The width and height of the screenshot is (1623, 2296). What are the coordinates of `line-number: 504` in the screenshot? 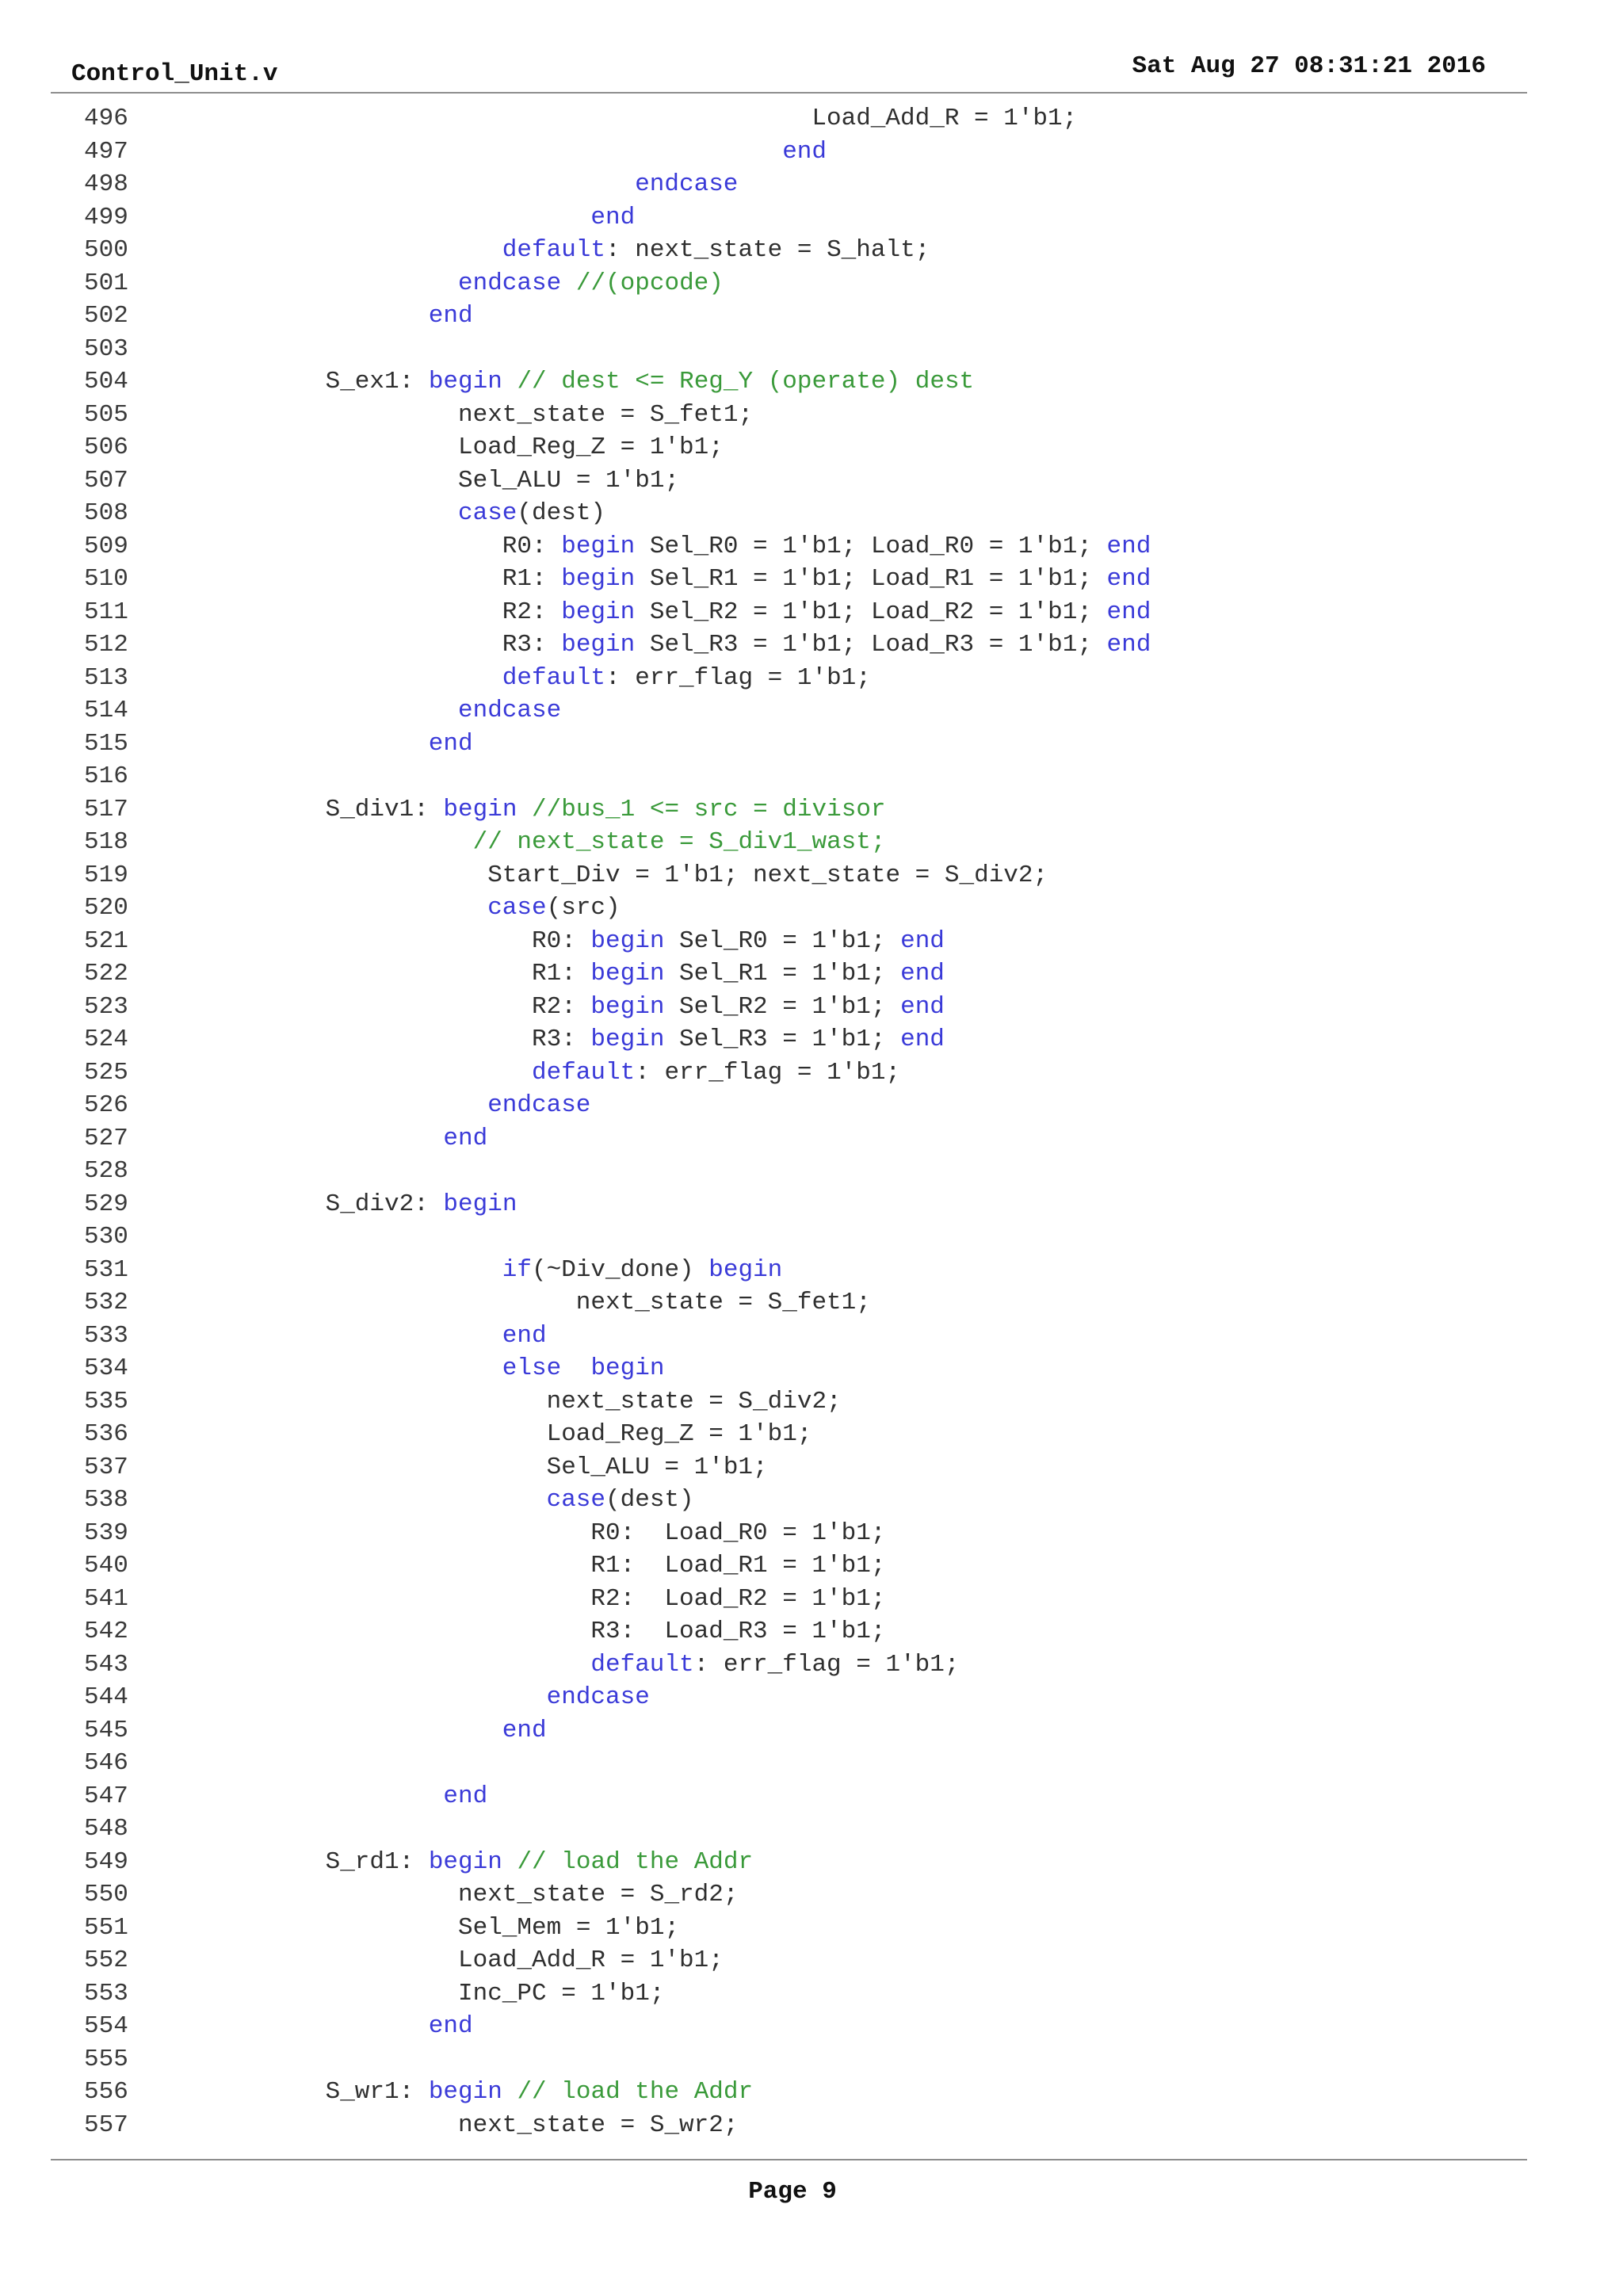 It's located at (106, 381).